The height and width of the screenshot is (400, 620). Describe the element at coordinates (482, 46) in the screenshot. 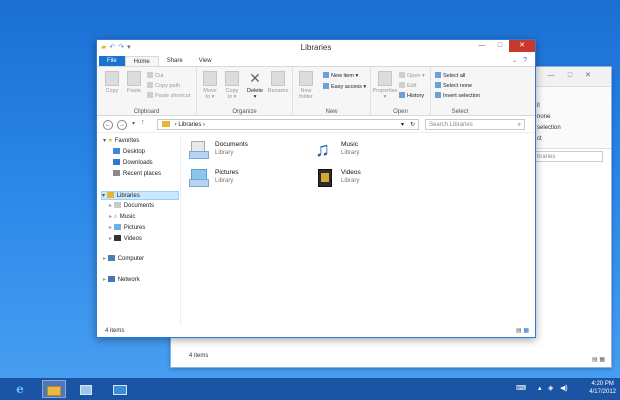

I see `minimize-button: —` at that location.